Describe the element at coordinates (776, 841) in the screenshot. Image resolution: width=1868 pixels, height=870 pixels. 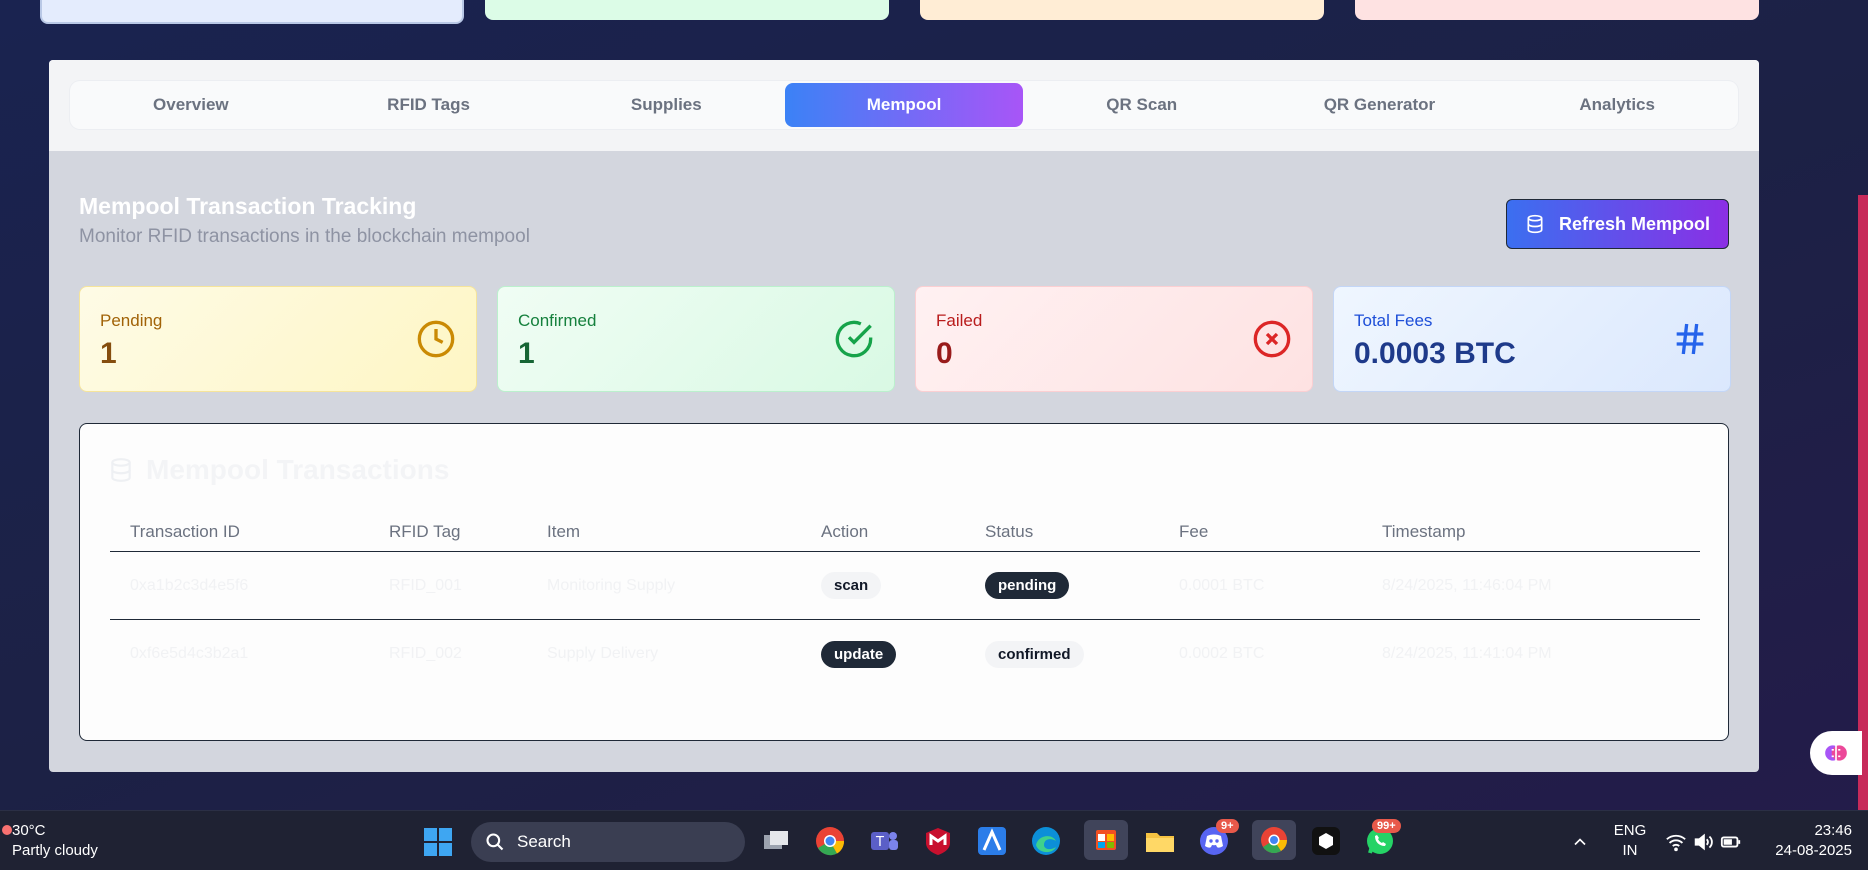
I see `task-view-icon` at that location.